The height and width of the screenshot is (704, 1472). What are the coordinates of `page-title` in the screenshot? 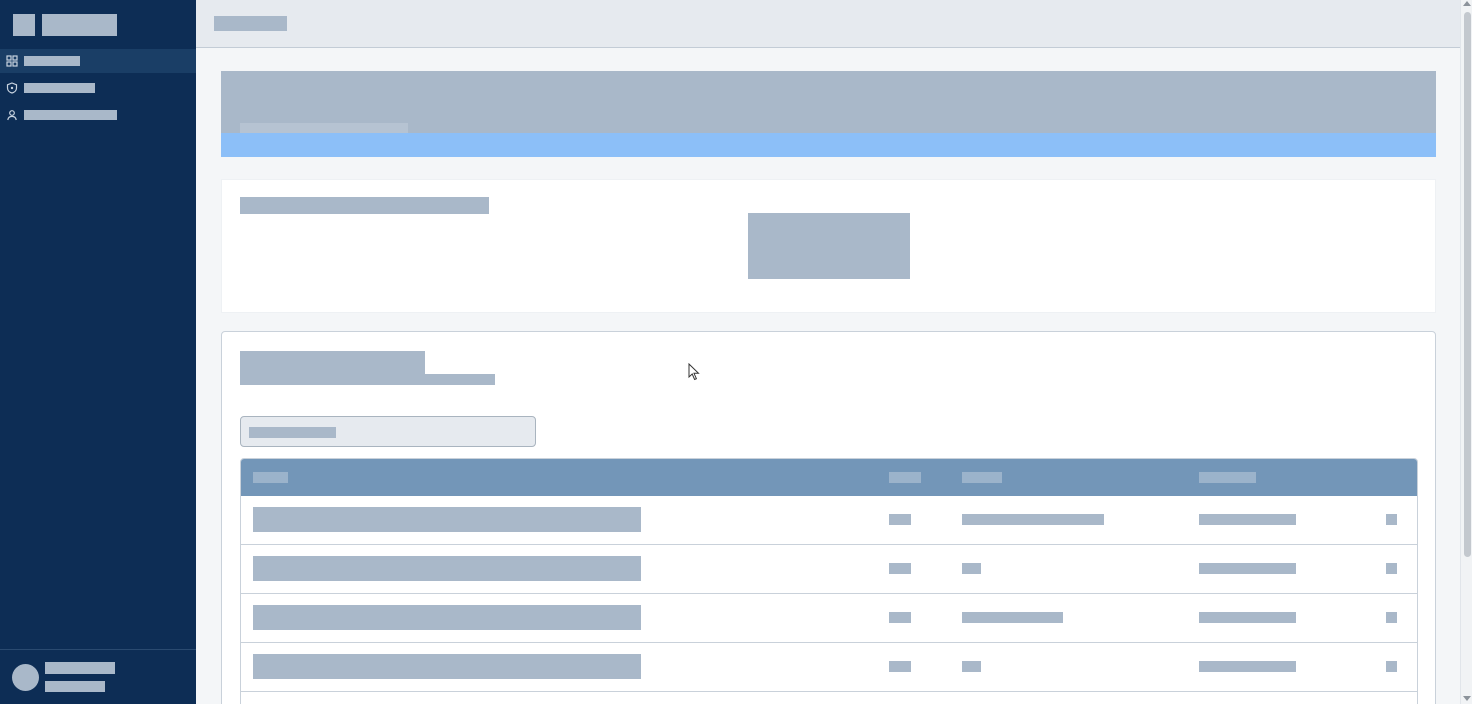 It's located at (250, 23).